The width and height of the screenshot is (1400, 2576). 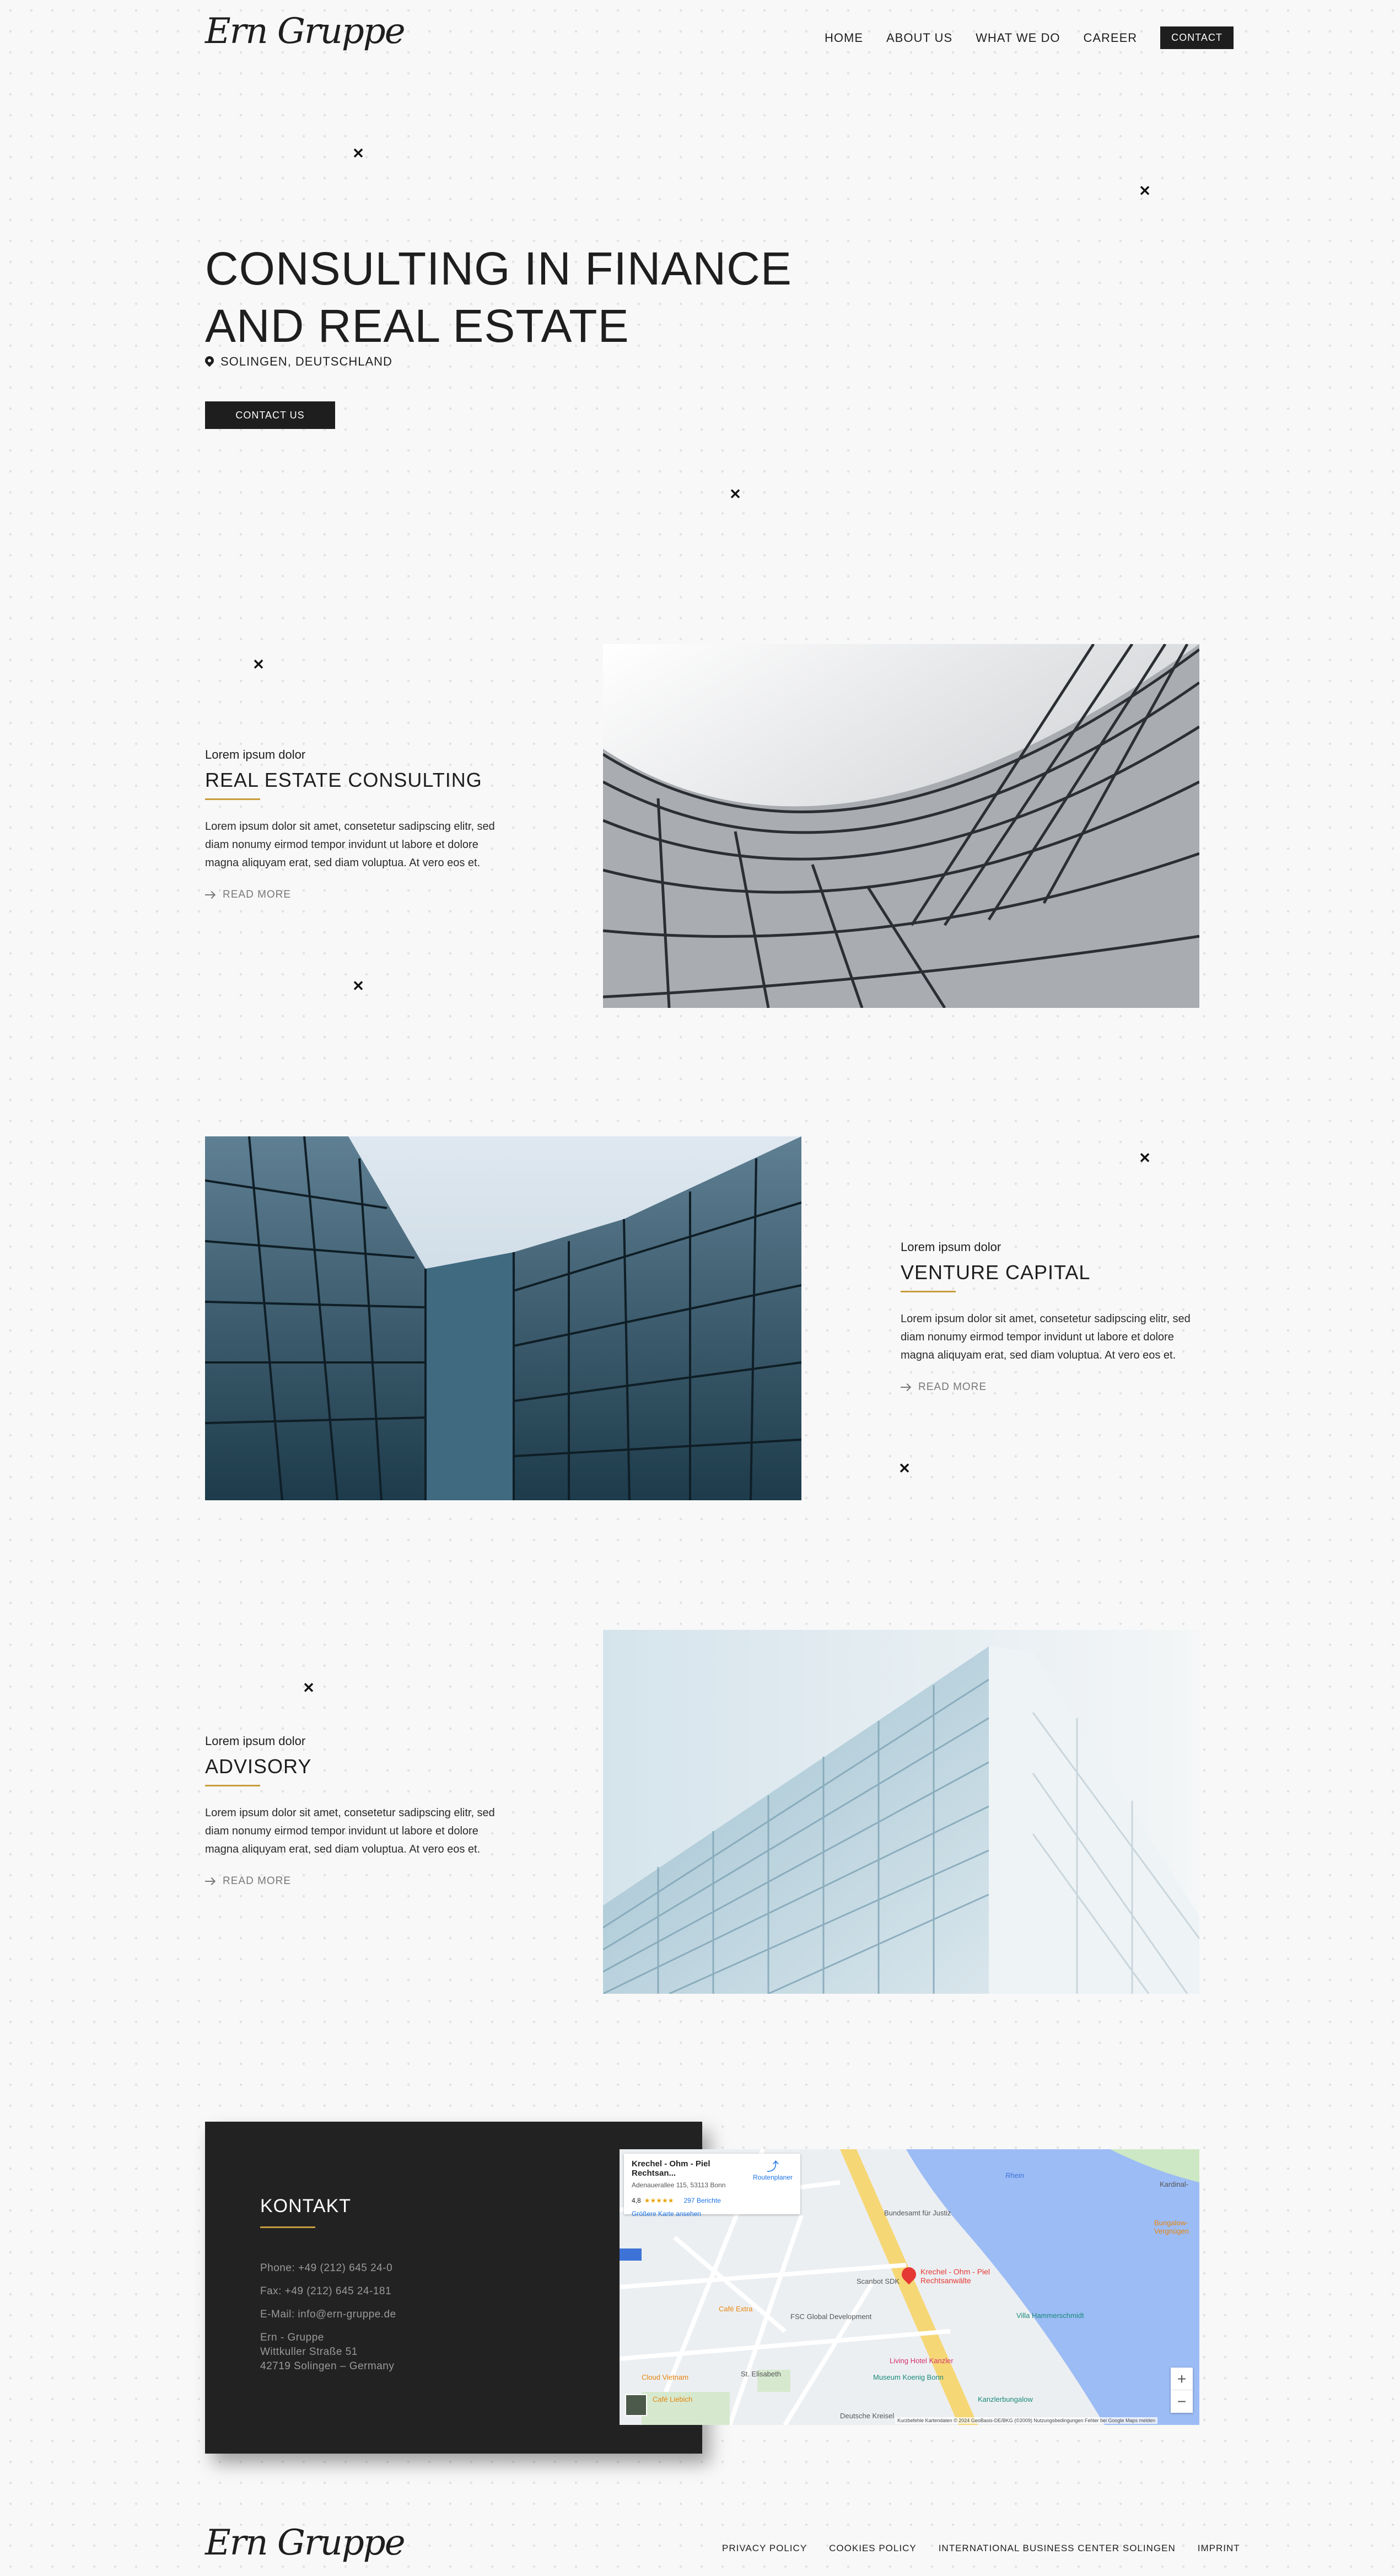 I want to click on rating-stars: ★★★★★, so click(x=659, y=2200).